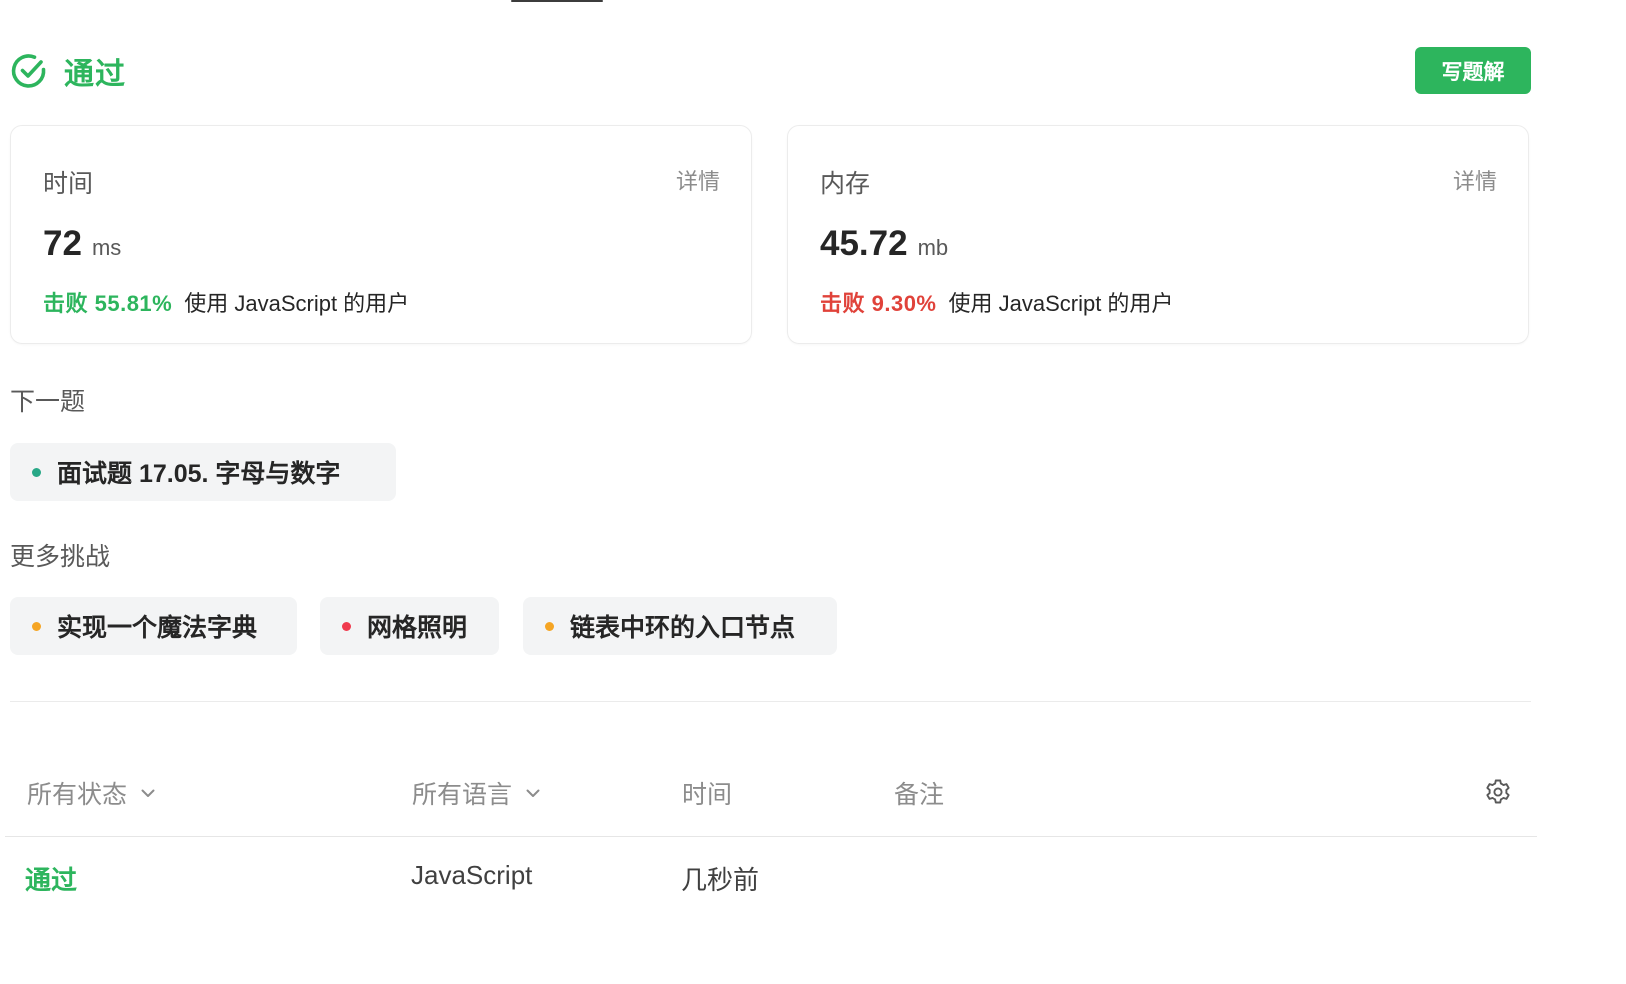 This screenshot has height=984, width=1626. What do you see at coordinates (28, 71) in the screenshot?
I see `check-circle-icon` at bounding box center [28, 71].